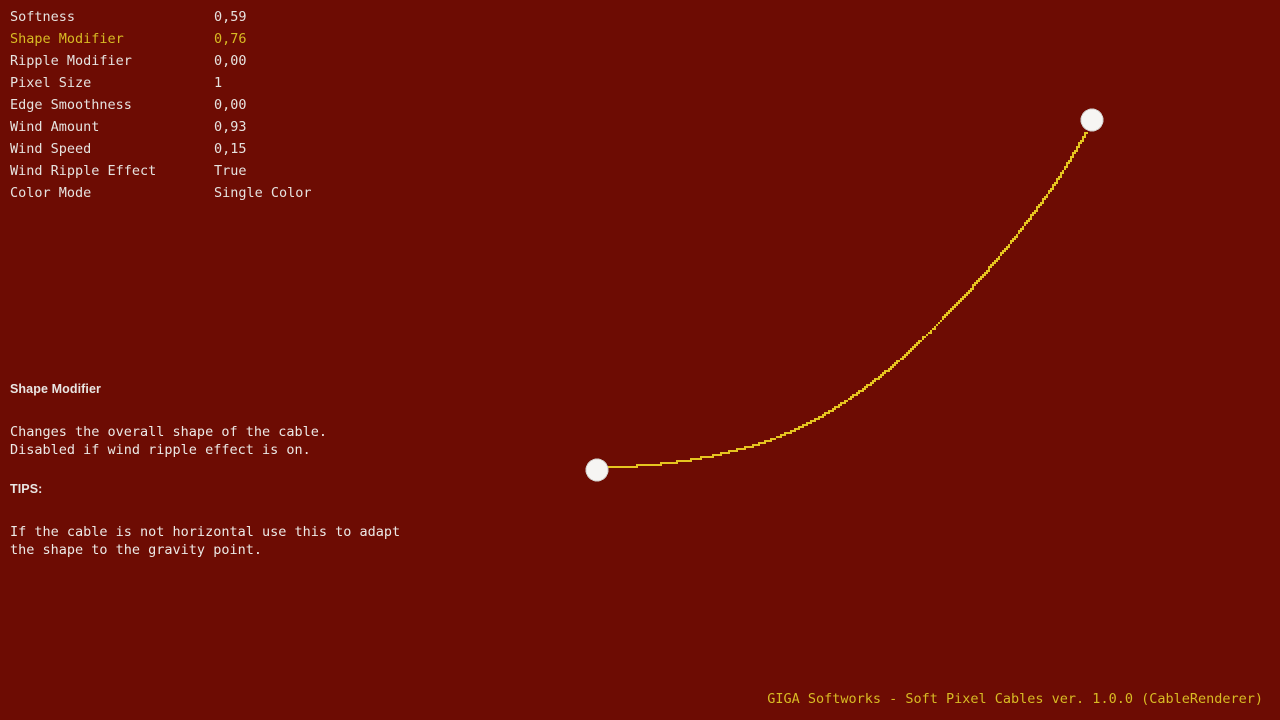 The height and width of the screenshot is (720, 1280). Describe the element at coordinates (230, 39) in the screenshot. I see `parameter-value: 0,76` at that location.